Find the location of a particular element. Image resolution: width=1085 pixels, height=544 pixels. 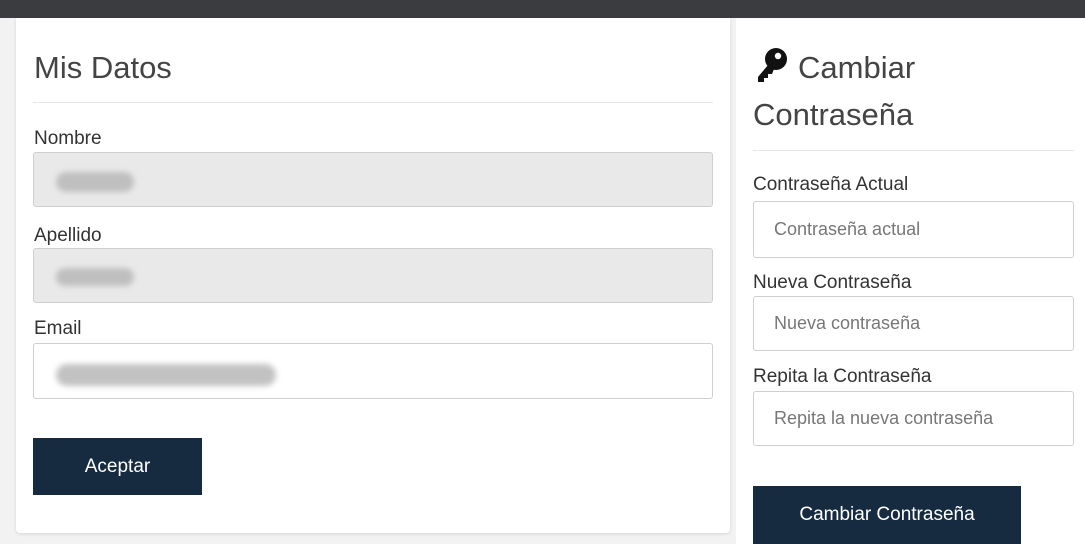

nombre-redaction is located at coordinates (95, 182).